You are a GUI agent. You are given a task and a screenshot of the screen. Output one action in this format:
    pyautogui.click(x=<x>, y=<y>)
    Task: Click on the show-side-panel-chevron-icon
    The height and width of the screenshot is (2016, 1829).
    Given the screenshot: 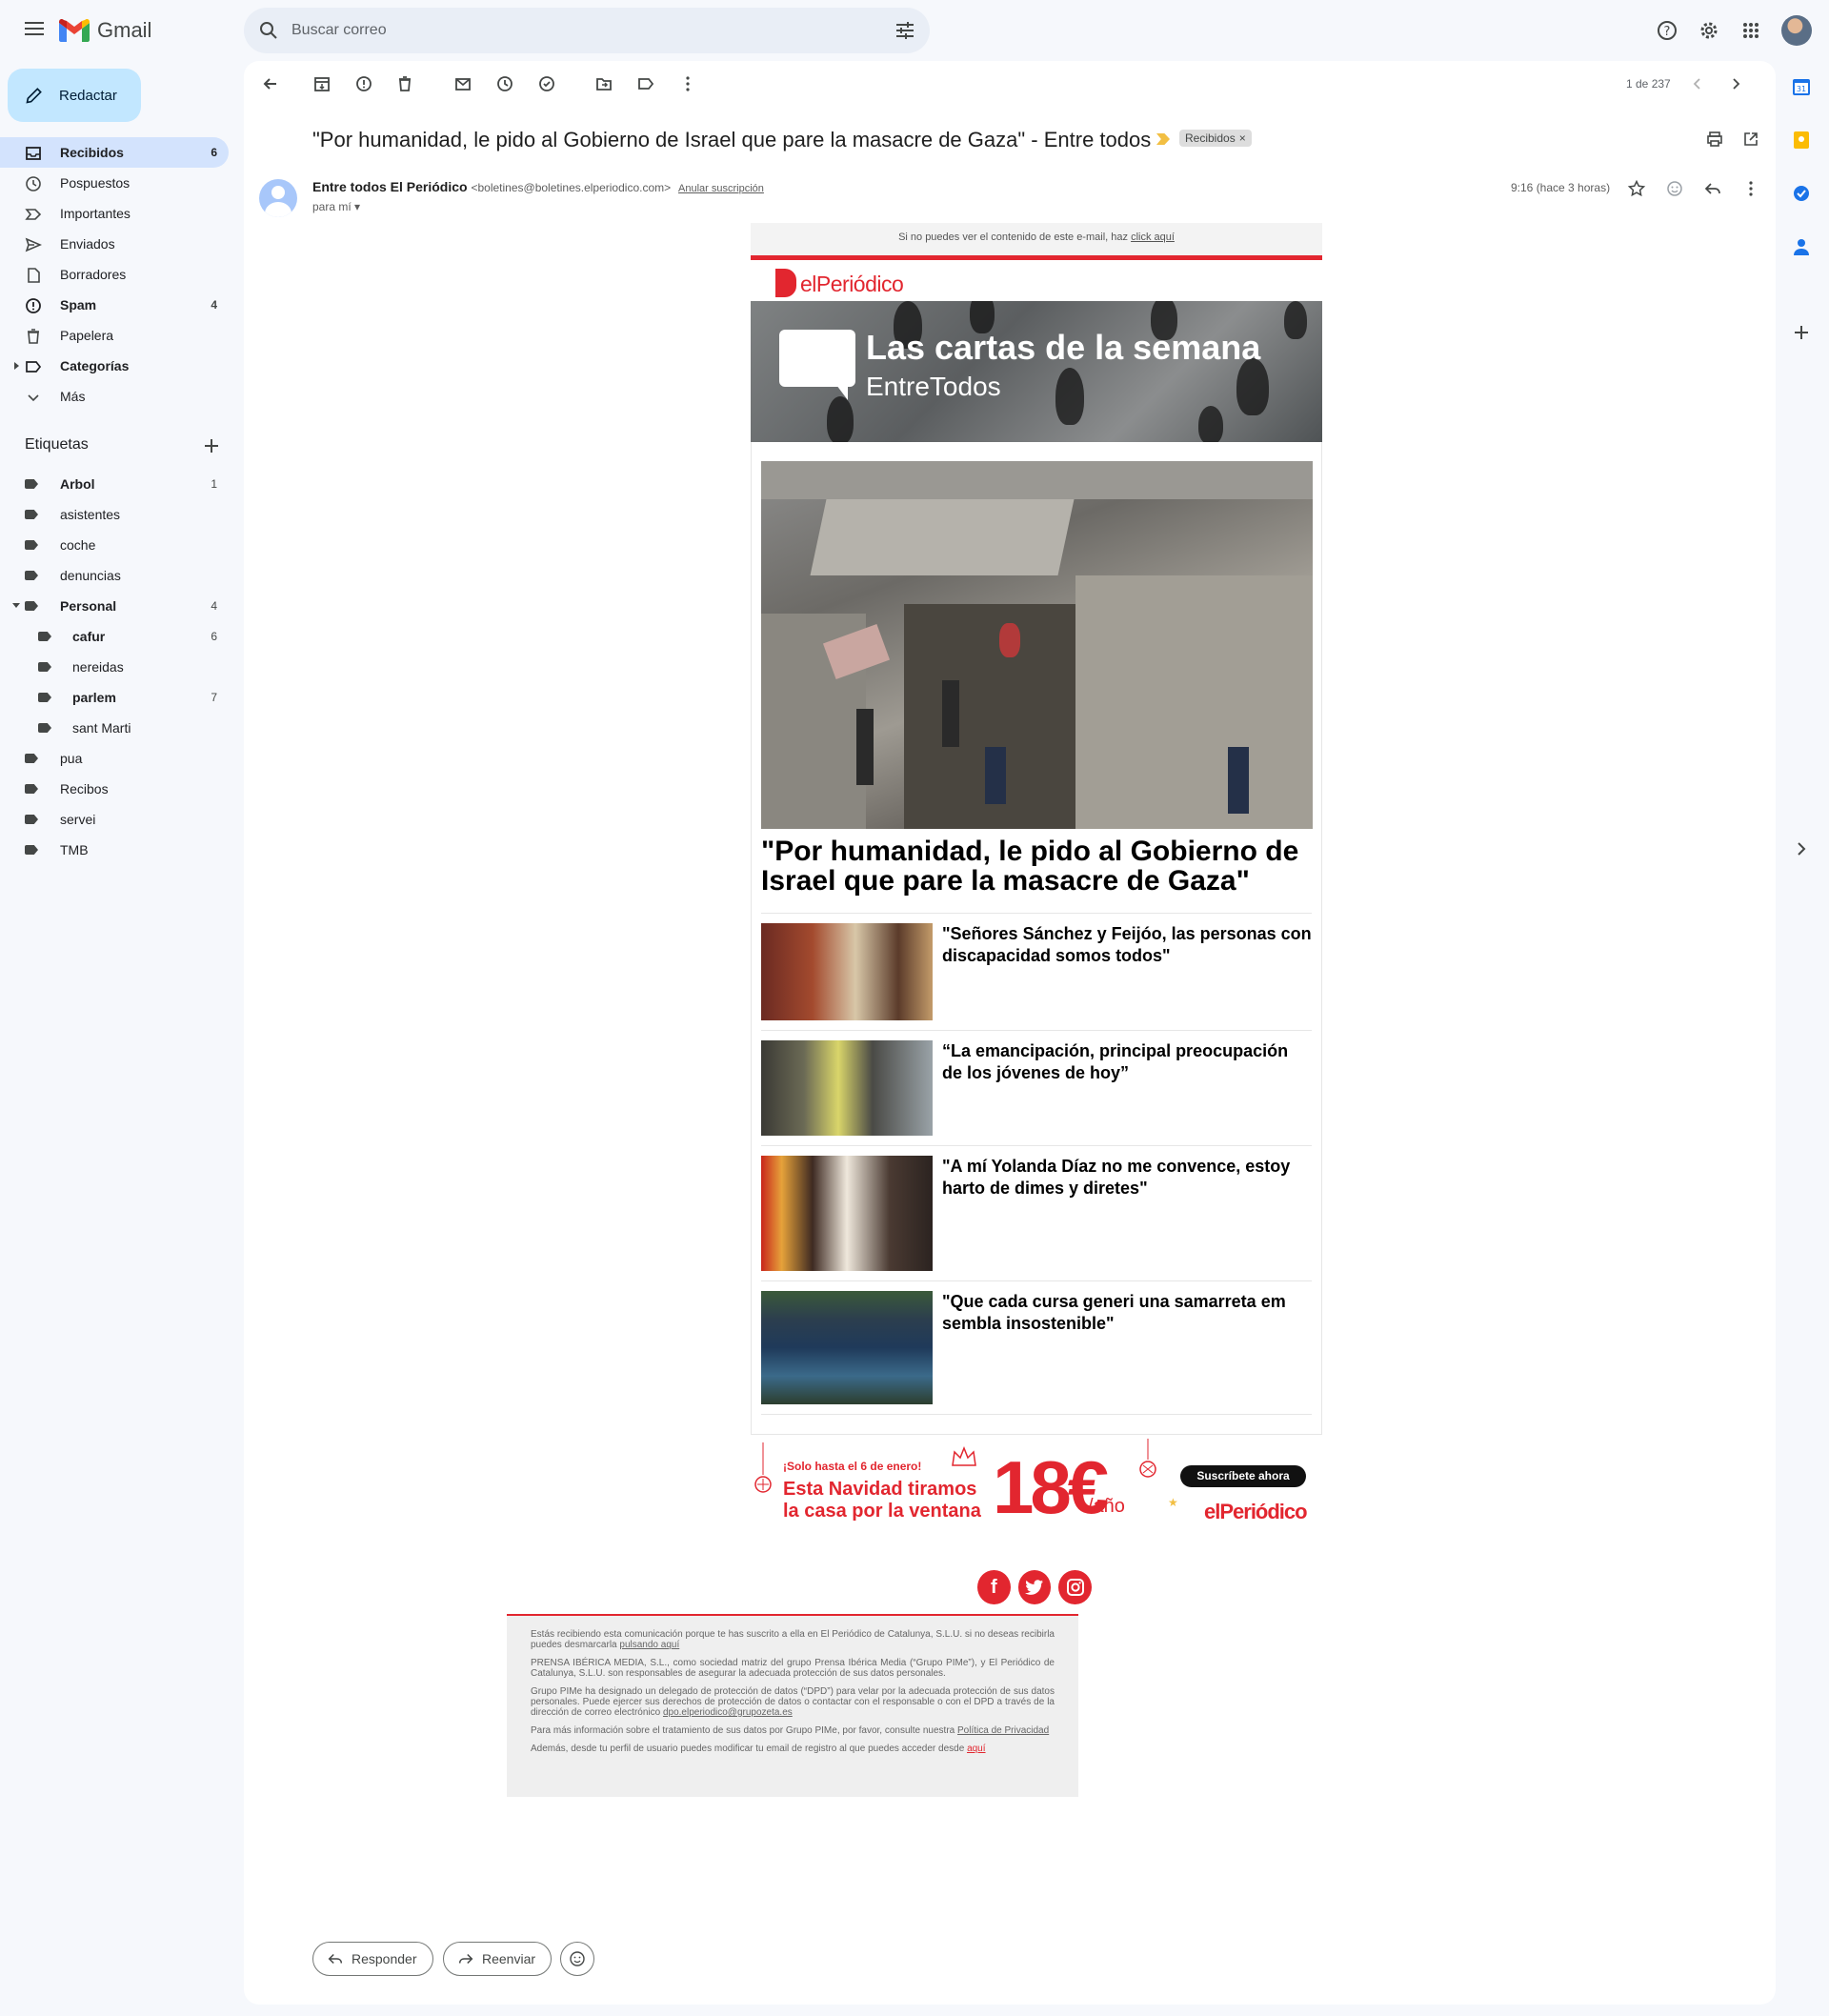 What is the action you would take?
    pyautogui.click(x=1802, y=849)
    